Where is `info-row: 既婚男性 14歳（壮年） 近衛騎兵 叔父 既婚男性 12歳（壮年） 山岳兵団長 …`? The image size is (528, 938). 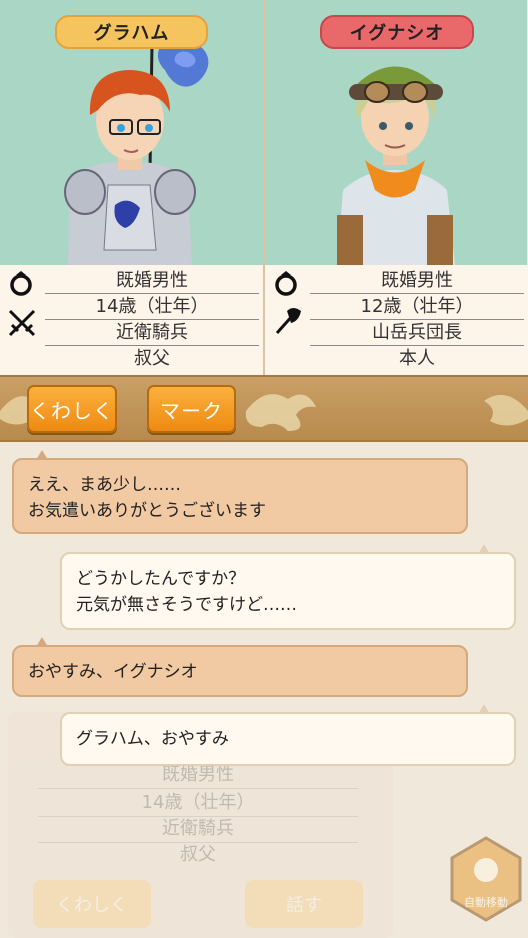
info-row: 既婚男性 14歳（壮年） 近衛騎兵 叔父 既婚男性 12歳（壮年） 山岳兵団長 … is located at coordinates (264, 320).